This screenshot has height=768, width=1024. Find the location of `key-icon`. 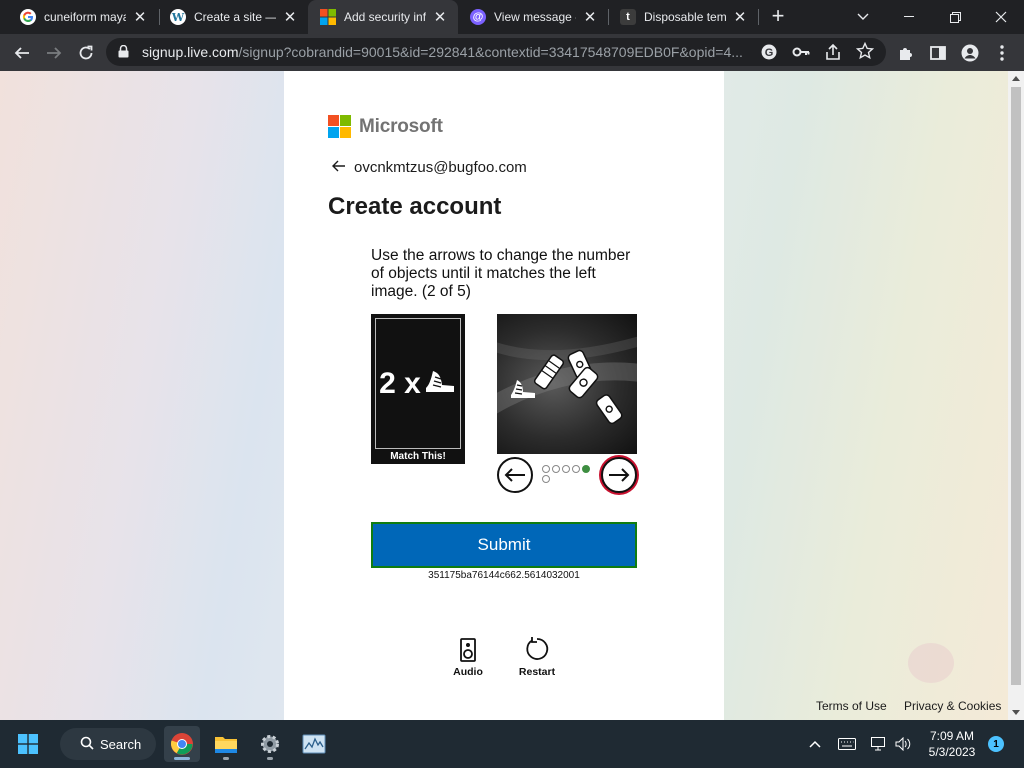

key-icon is located at coordinates (801, 54).